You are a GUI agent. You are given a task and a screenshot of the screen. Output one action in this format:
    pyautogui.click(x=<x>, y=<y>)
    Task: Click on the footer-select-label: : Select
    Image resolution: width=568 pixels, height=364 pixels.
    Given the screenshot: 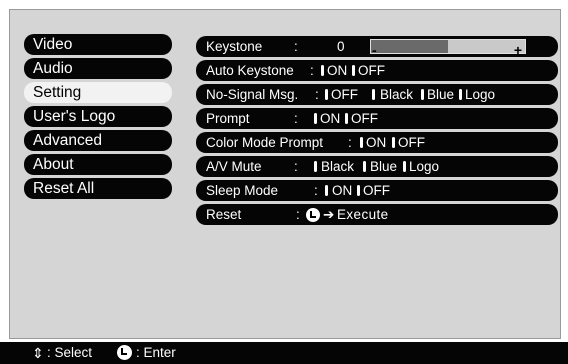 What is the action you would take?
    pyautogui.click(x=70, y=352)
    